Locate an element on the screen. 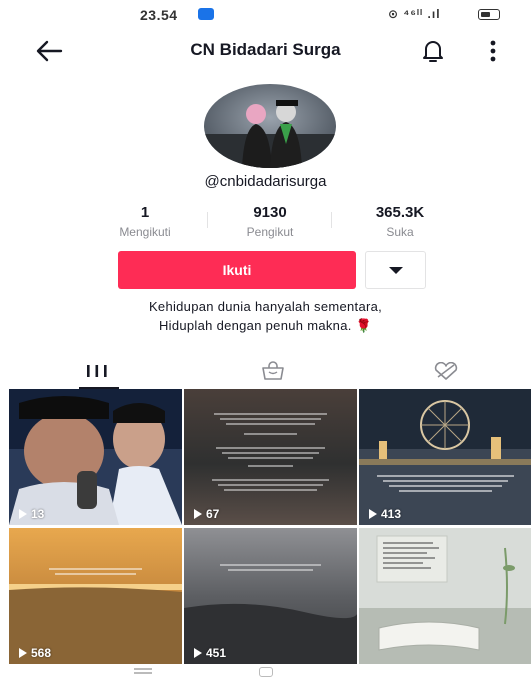 This screenshot has height=677, width=531. stat-followers: 9130 Pengikut is located at coordinates (270, 221).